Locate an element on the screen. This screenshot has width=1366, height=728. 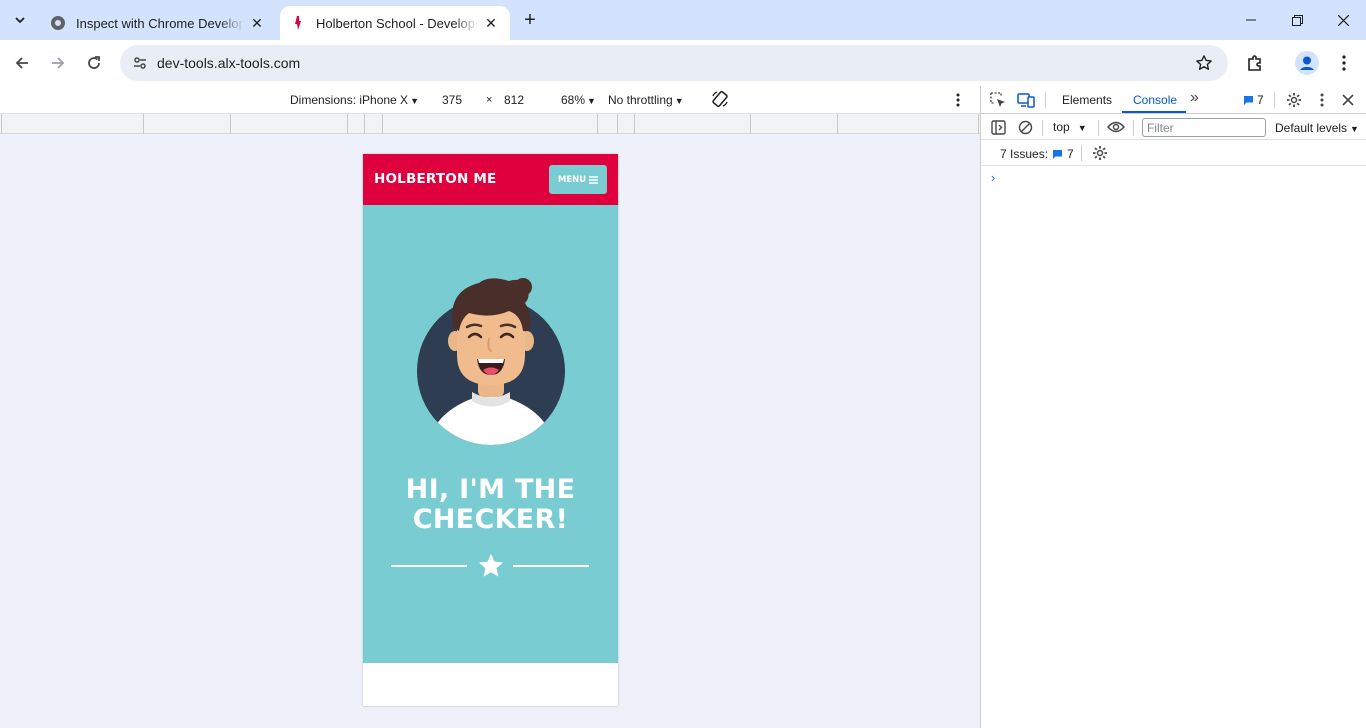
hero-title-line: CHECKER! is located at coordinates (490, 519).